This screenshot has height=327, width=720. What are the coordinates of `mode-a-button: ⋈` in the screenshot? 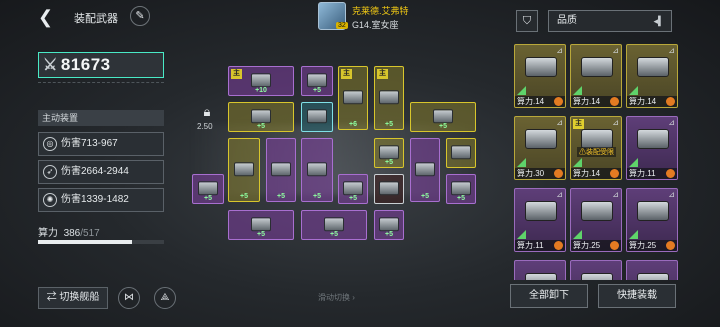 It's located at (129, 298).